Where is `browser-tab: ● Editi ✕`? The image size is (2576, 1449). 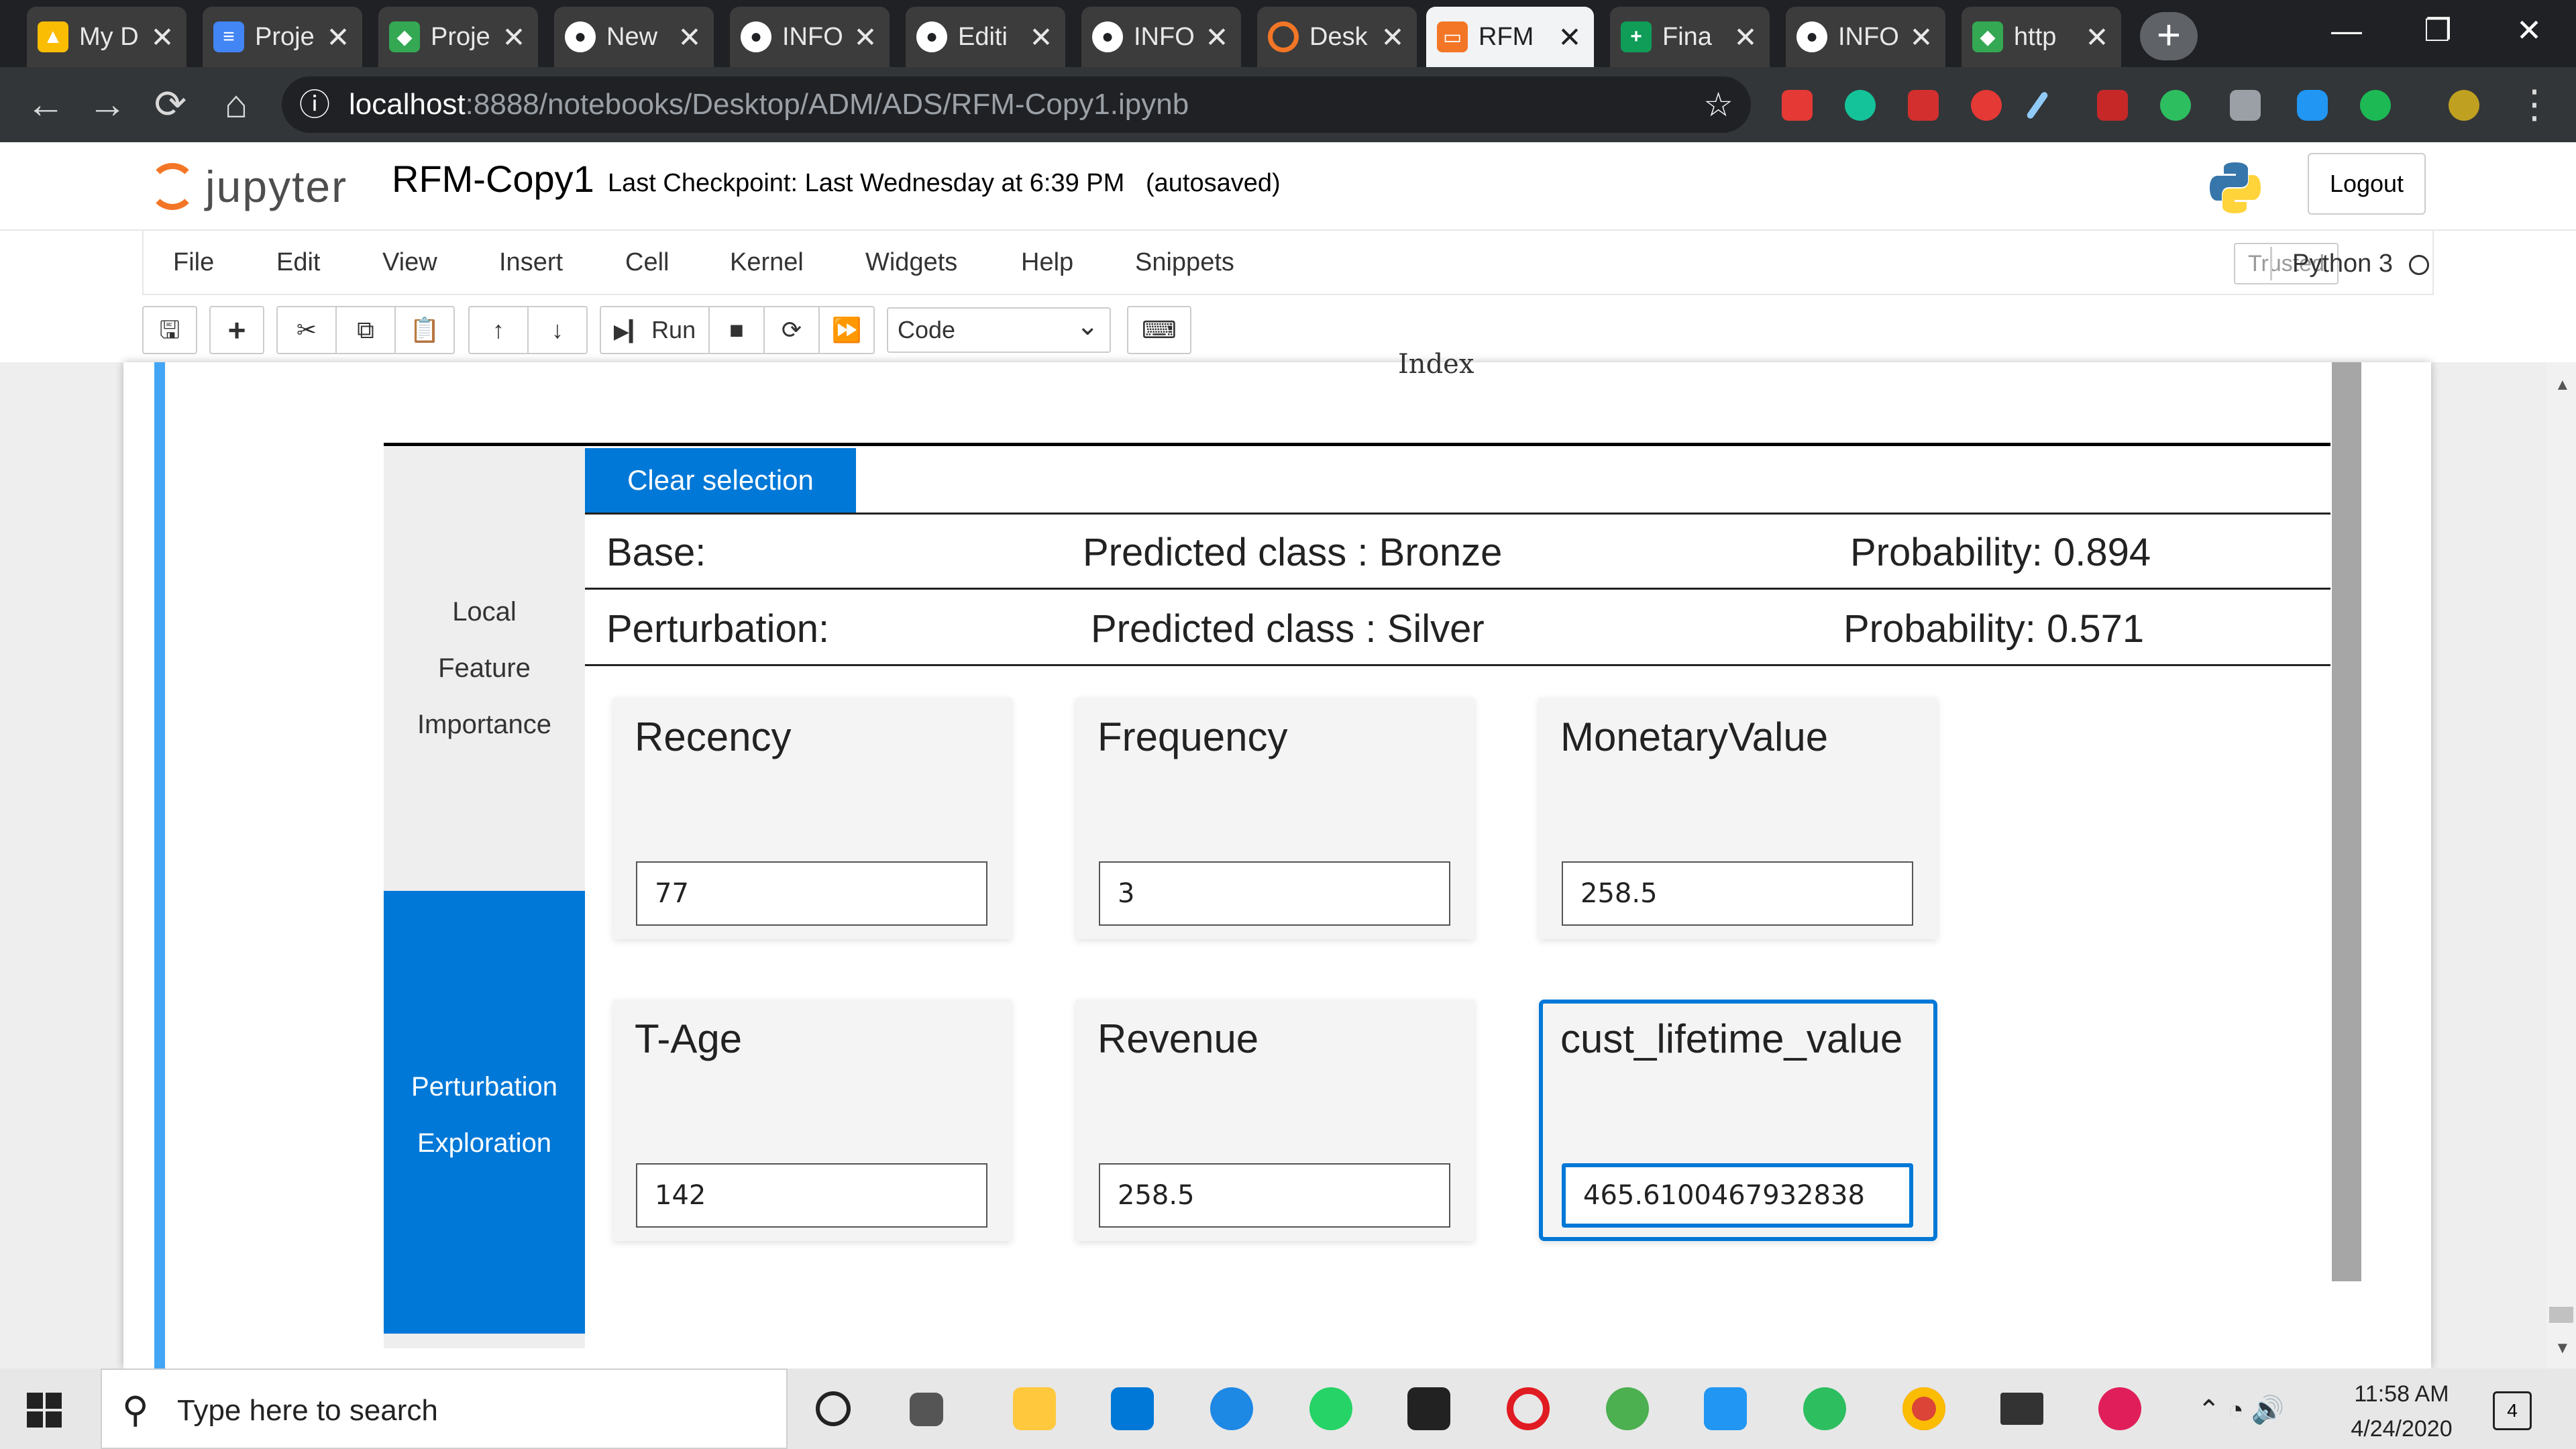 browser-tab: ● Editi ✕ is located at coordinates (985, 37).